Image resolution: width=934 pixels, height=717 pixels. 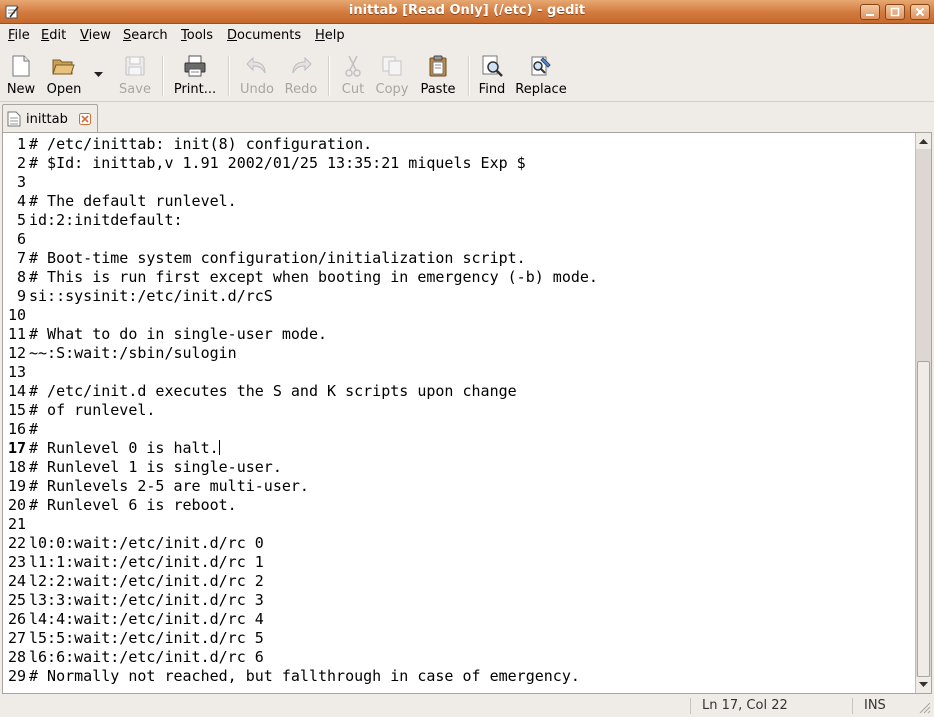 I want to click on minimize-button, so click(x=870, y=12).